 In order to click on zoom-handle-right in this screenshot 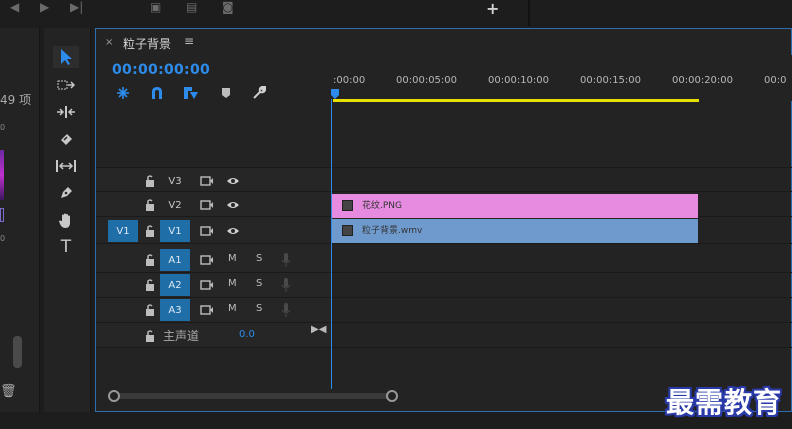, I will do `click(392, 396)`.